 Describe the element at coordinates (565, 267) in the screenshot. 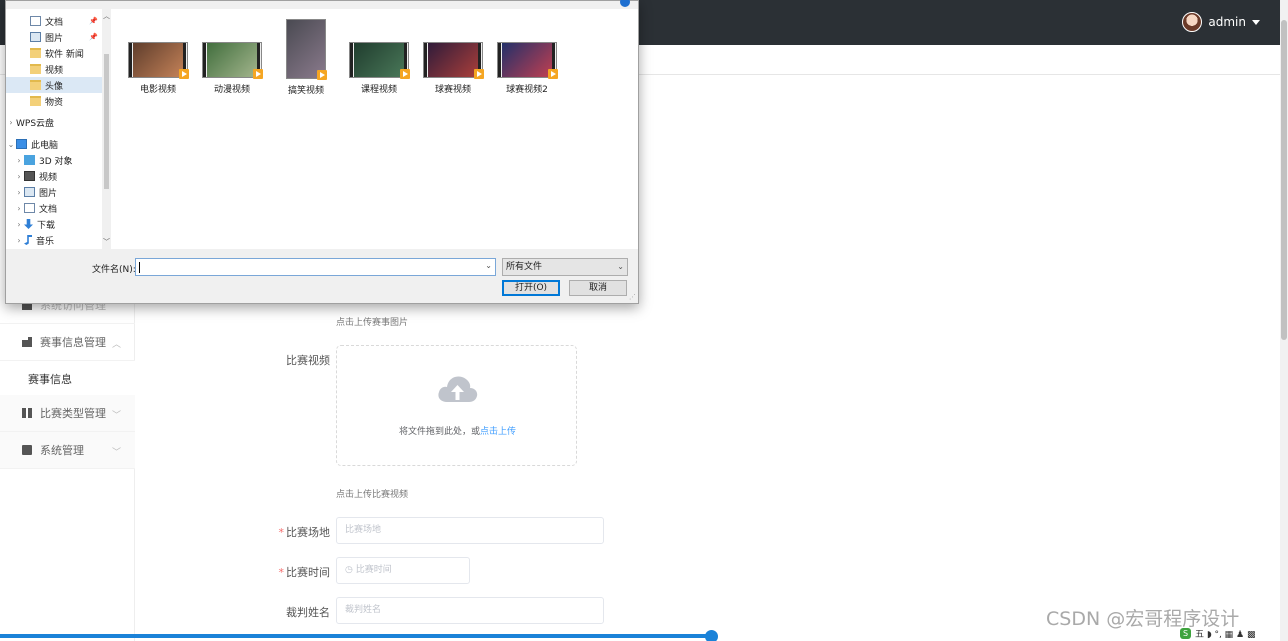

I see `file-type-select: 所有文件 ⌄` at that location.